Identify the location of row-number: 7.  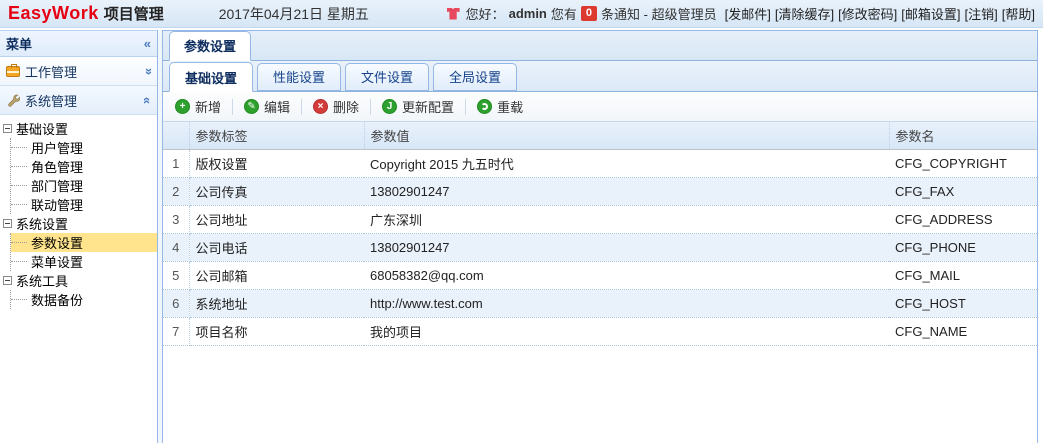
(176, 331).